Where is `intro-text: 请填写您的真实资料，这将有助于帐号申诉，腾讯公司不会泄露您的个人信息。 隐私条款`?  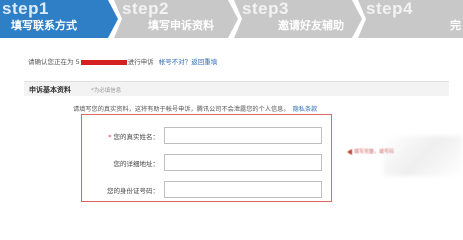
intro-text: 请填写您的真实资料，这将有助于帐号申诉，腾讯公司不会泄露您的个人信息。 隐私条款 is located at coordinates (195, 108).